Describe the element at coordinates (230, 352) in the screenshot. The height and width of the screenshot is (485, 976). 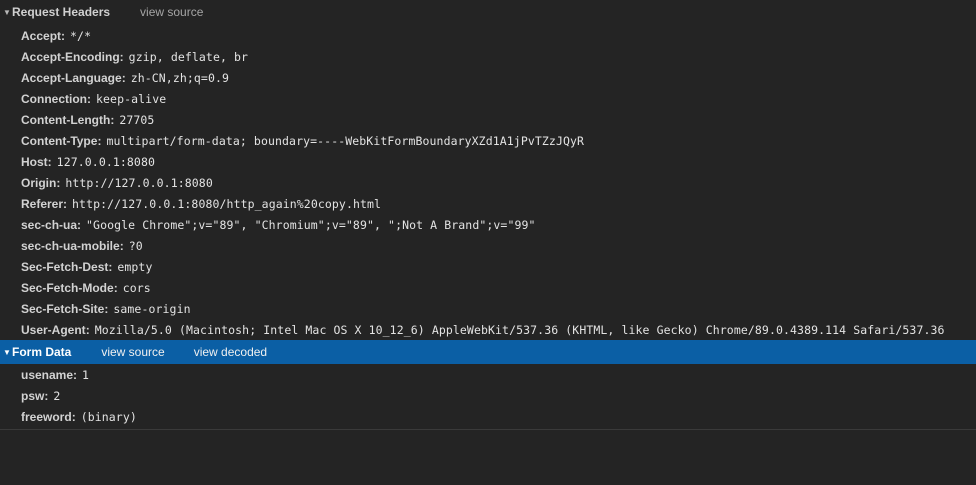
I see `form-data-view-decoded-link: view decoded` at that location.